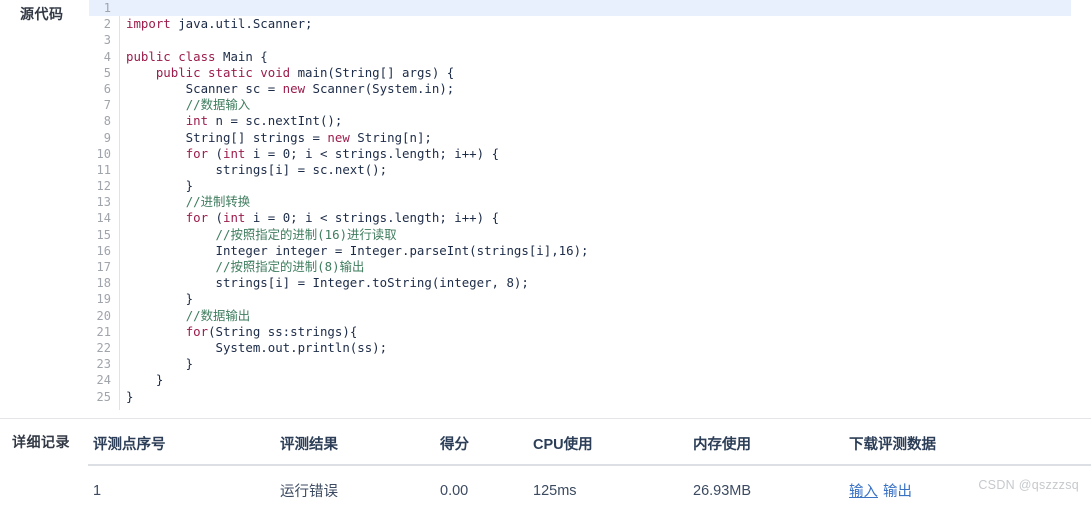 The image size is (1091, 511). What do you see at coordinates (103, 186) in the screenshot?
I see `line-number: 12` at bounding box center [103, 186].